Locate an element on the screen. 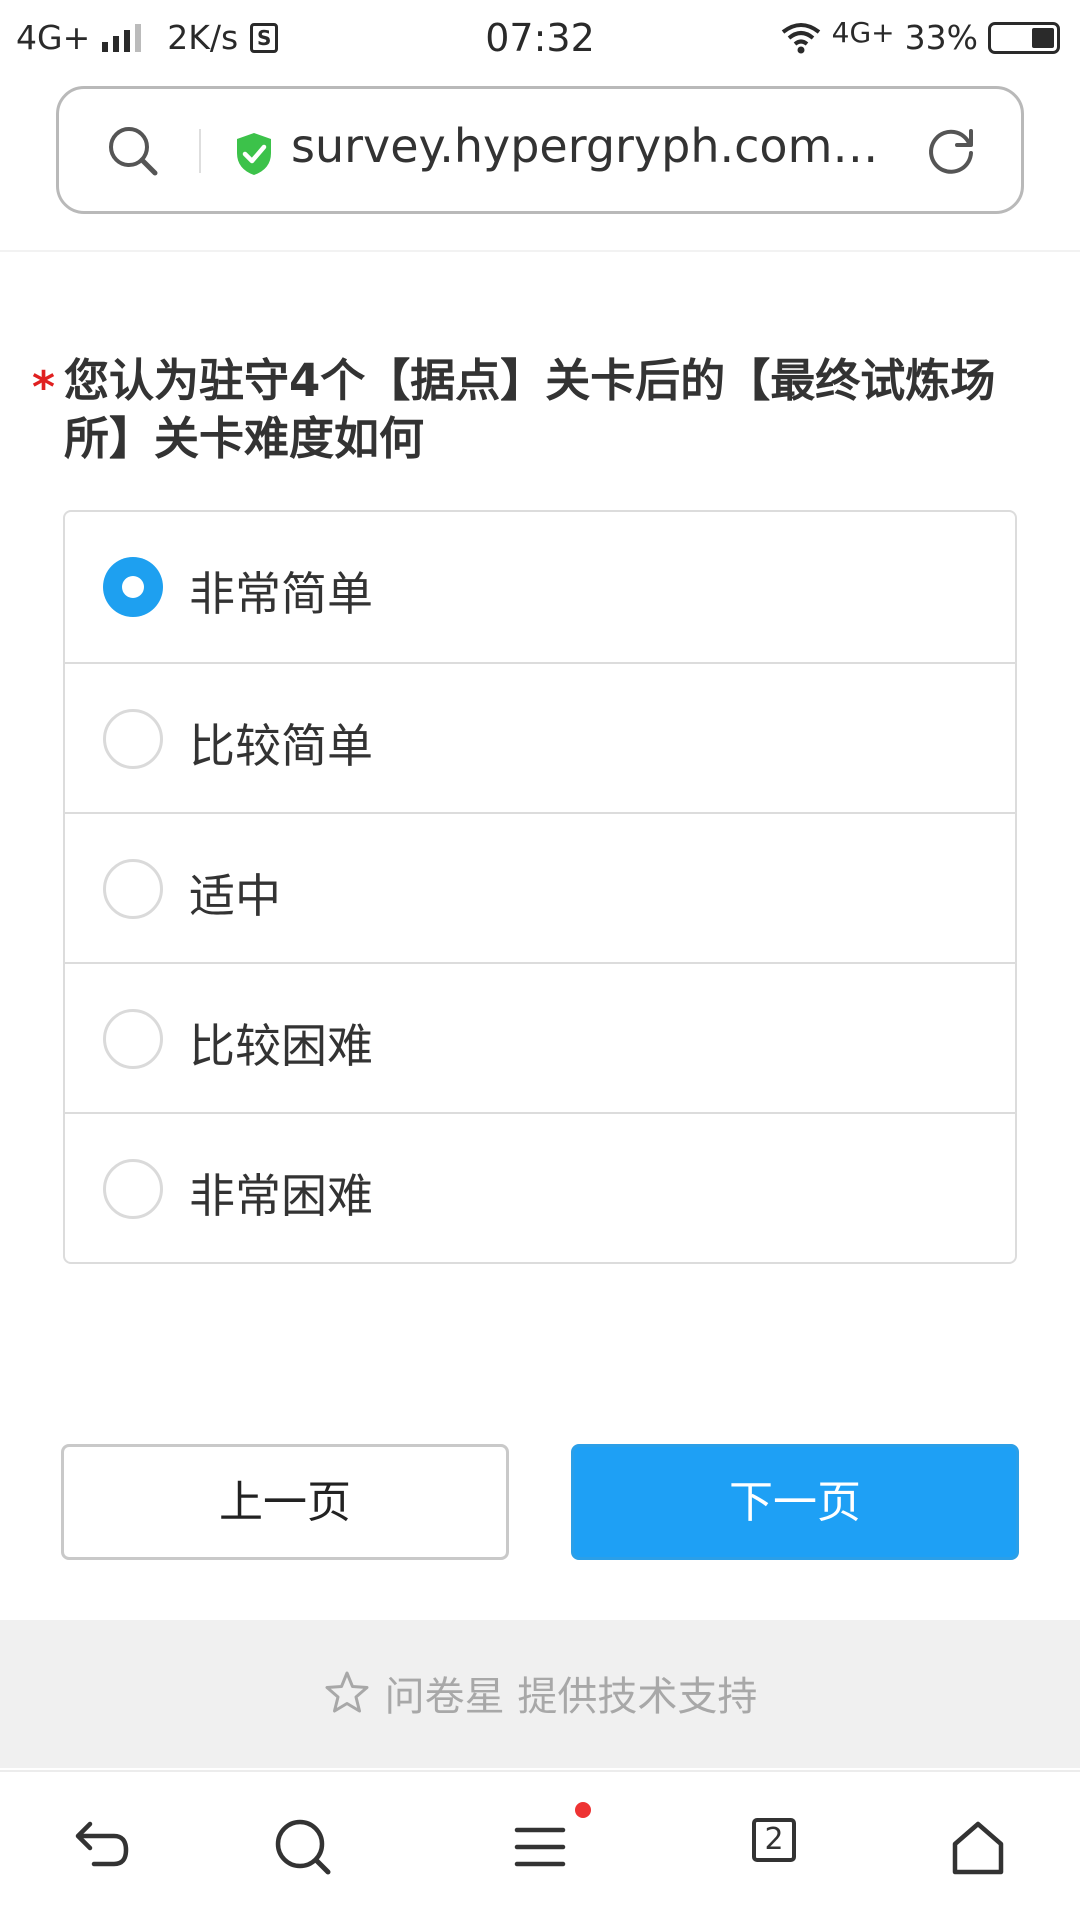 This screenshot has width=1080, height=1920. option-item: 非常困难 is located at coordinates (540, 1187).